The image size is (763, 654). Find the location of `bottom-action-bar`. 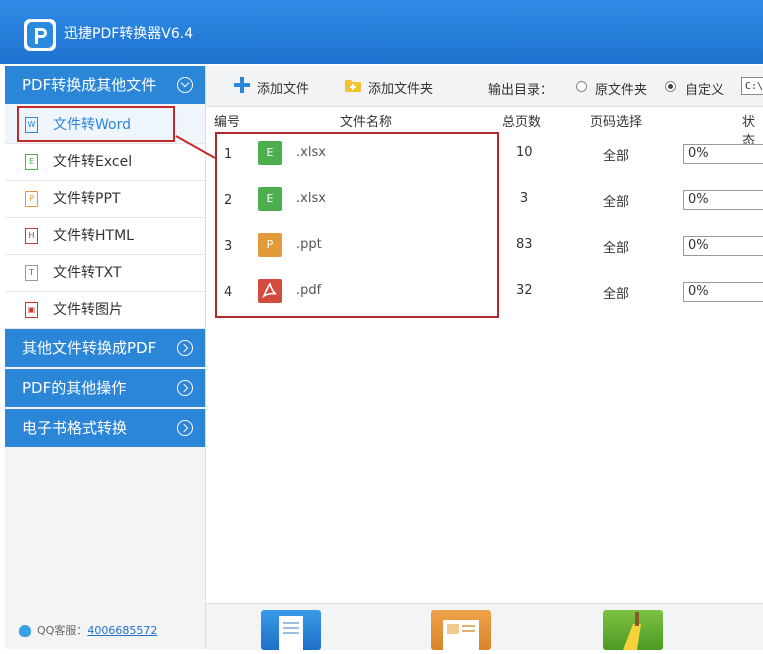

bottom-action-bar is located at coordinates (484, 626).